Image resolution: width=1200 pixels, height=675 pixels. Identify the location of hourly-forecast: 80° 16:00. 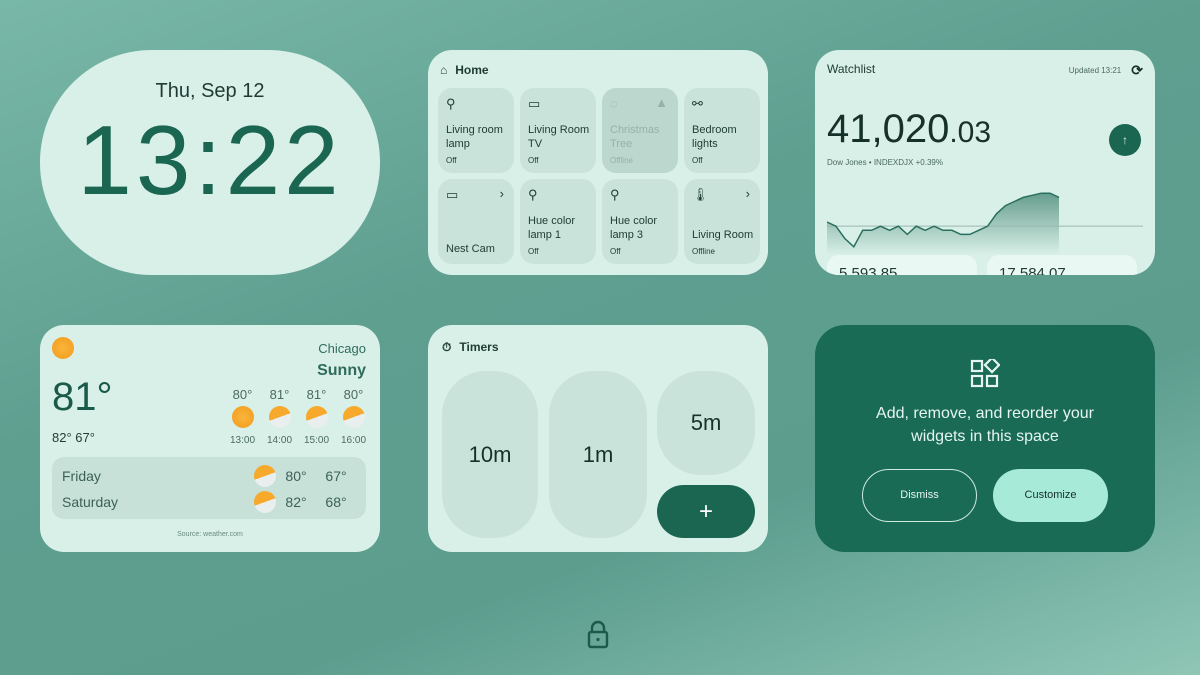
(353, 416).